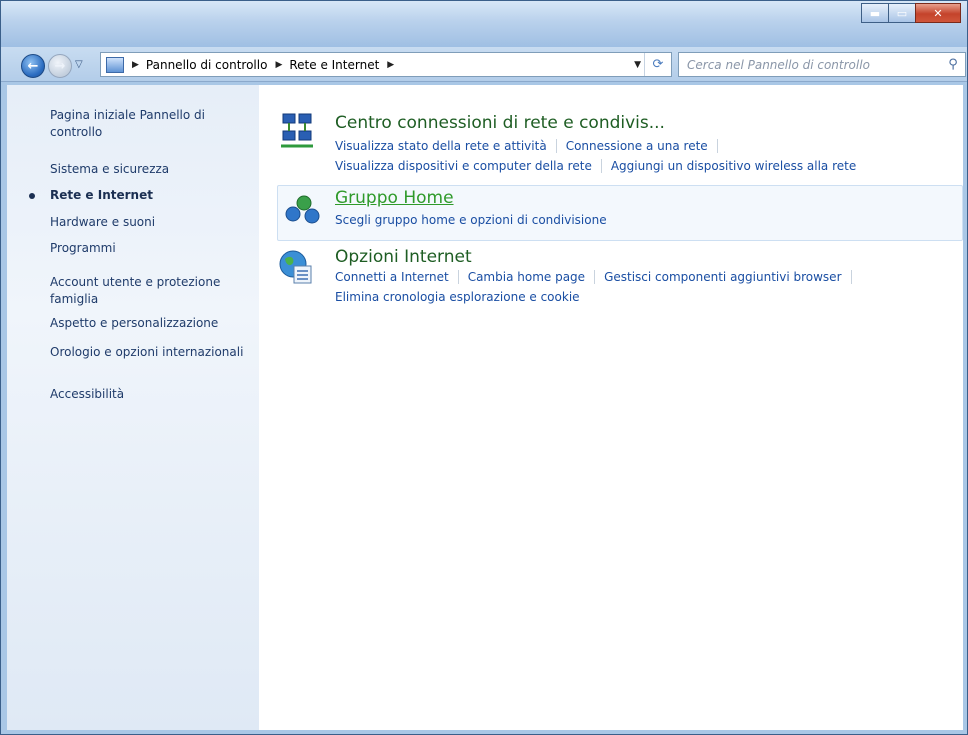  What do you see at coordinates (150, 394) in the screenshot?
I see `sidebar-item-accessibility: Accessibilità` at bounding box center [150, 394].